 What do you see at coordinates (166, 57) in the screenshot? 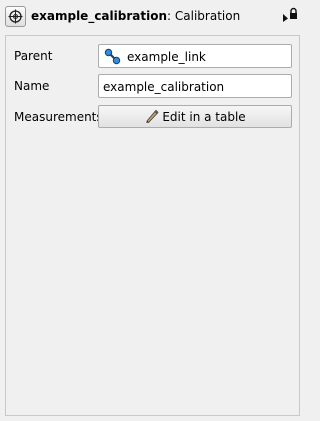
I see `parent-value: example_link` at bounding box center [166, 57].